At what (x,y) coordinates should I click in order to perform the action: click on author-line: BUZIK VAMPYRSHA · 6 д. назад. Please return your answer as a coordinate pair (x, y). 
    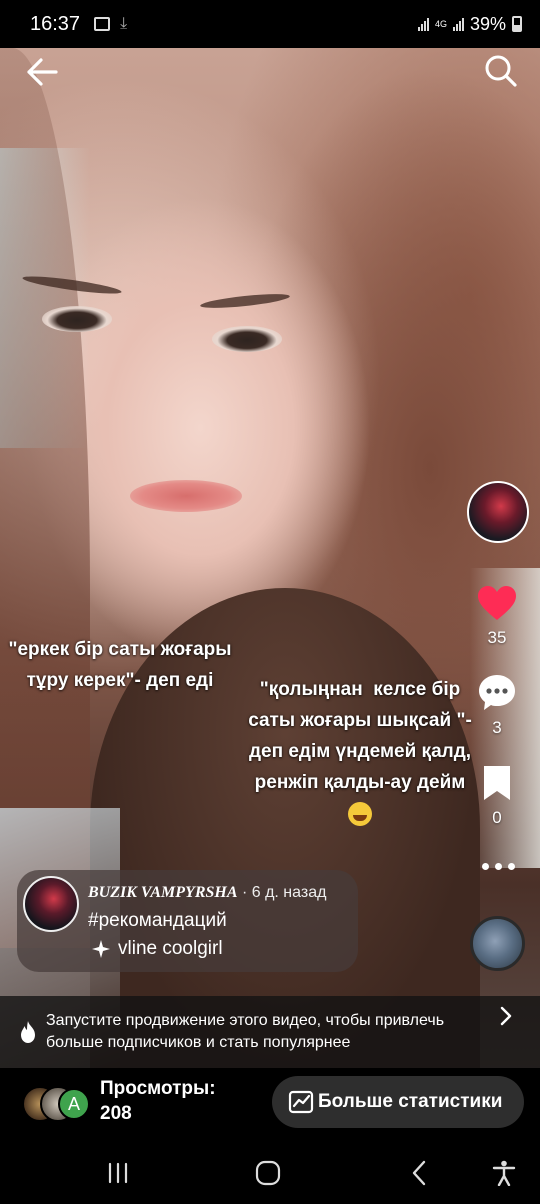
    Looking at the image, I should click on (207, 893).